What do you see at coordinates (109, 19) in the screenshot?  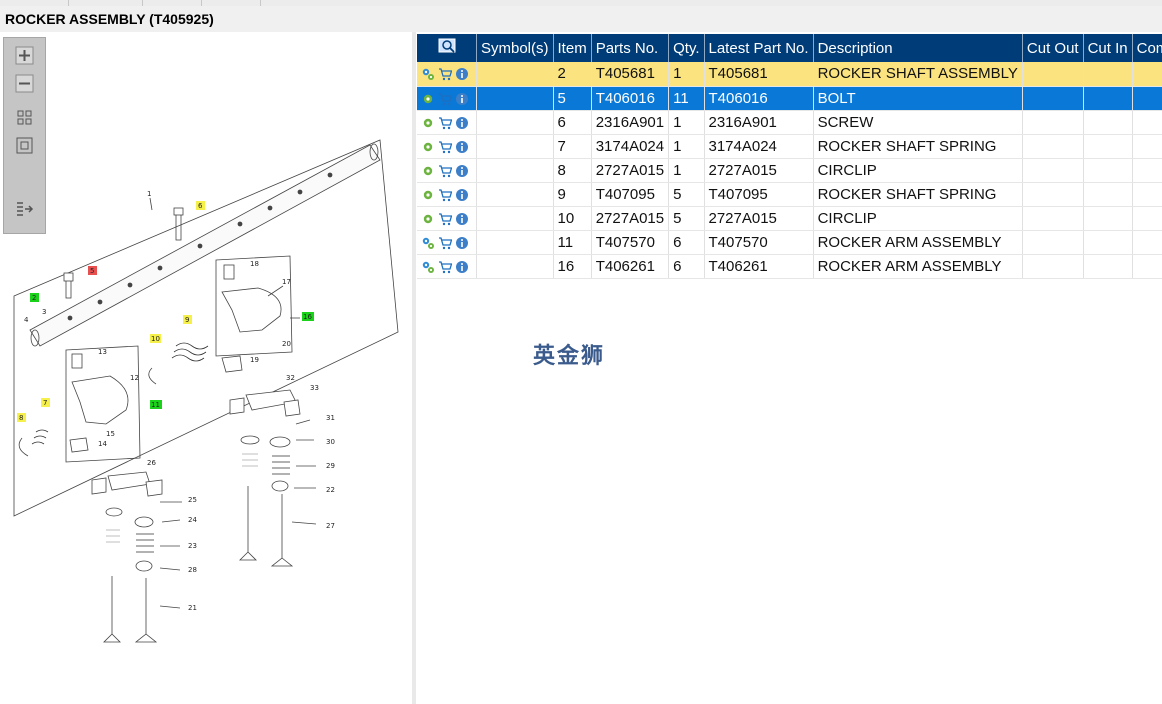 I see `page-title: ROCKER ASSEMBLY (T405925)` at bounding box center [109, 19].